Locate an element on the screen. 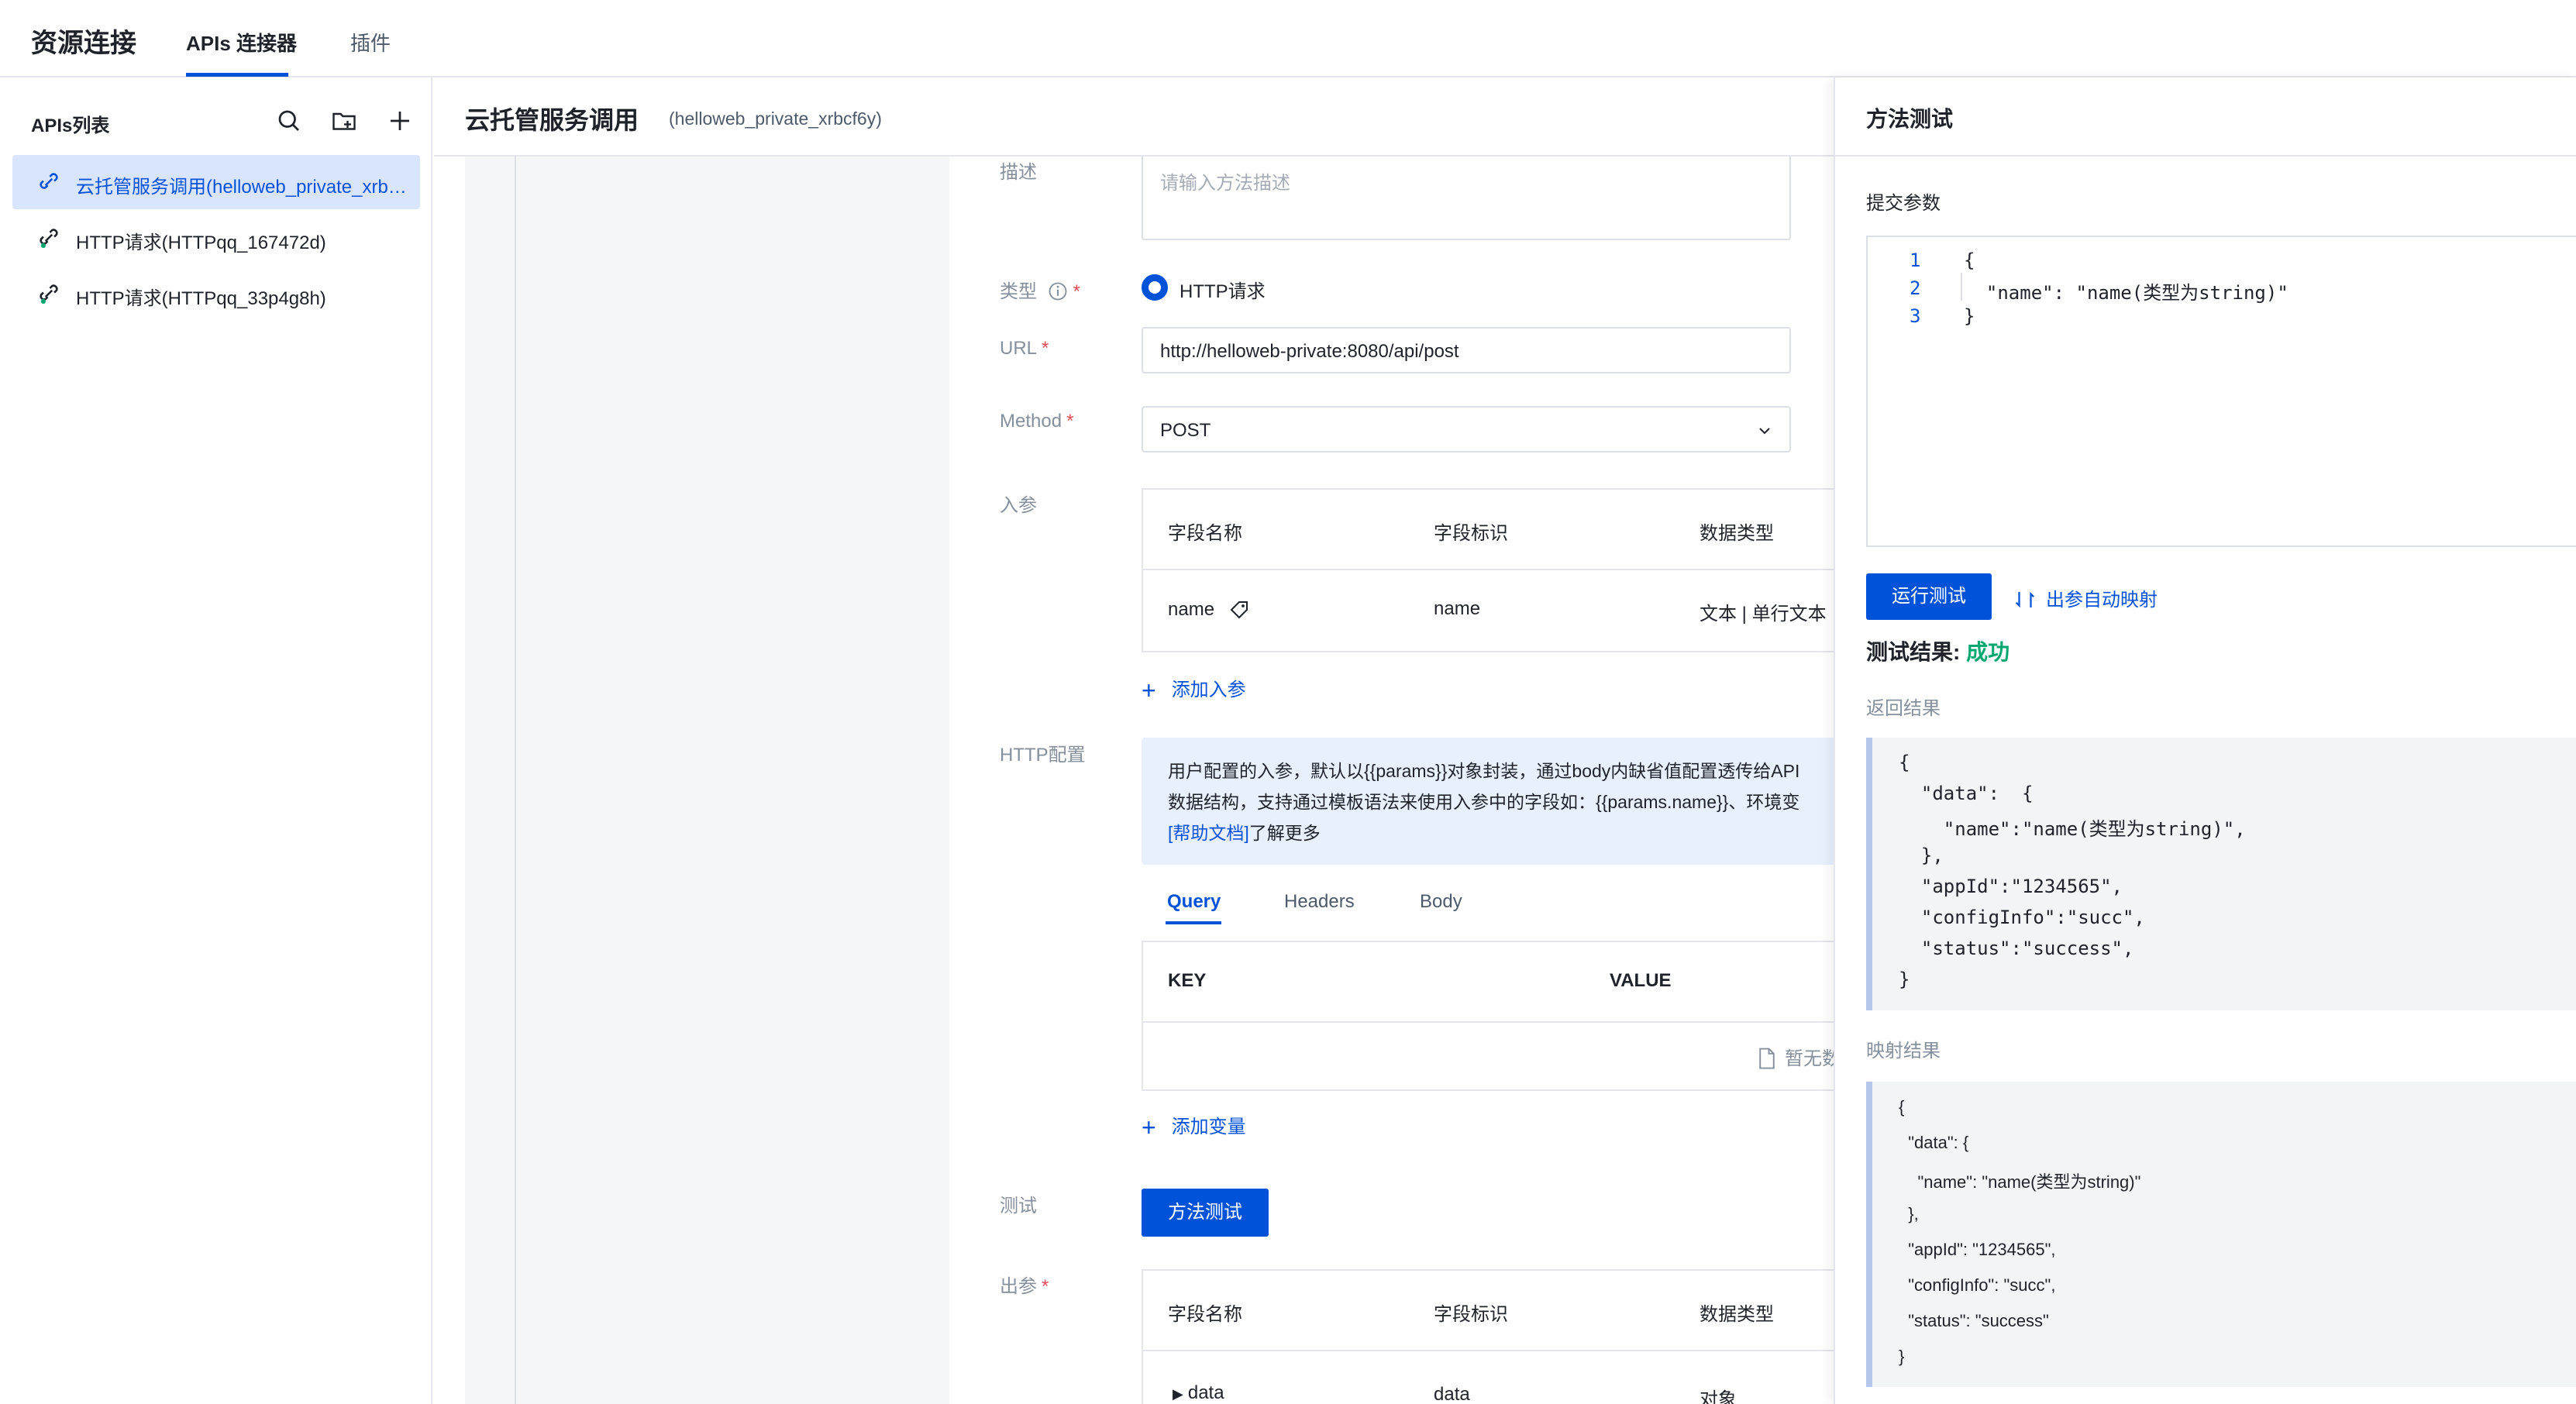 This screenshot has width=2576, height=1404. desc-label: 描述 is located at coordinates (1018, 172).